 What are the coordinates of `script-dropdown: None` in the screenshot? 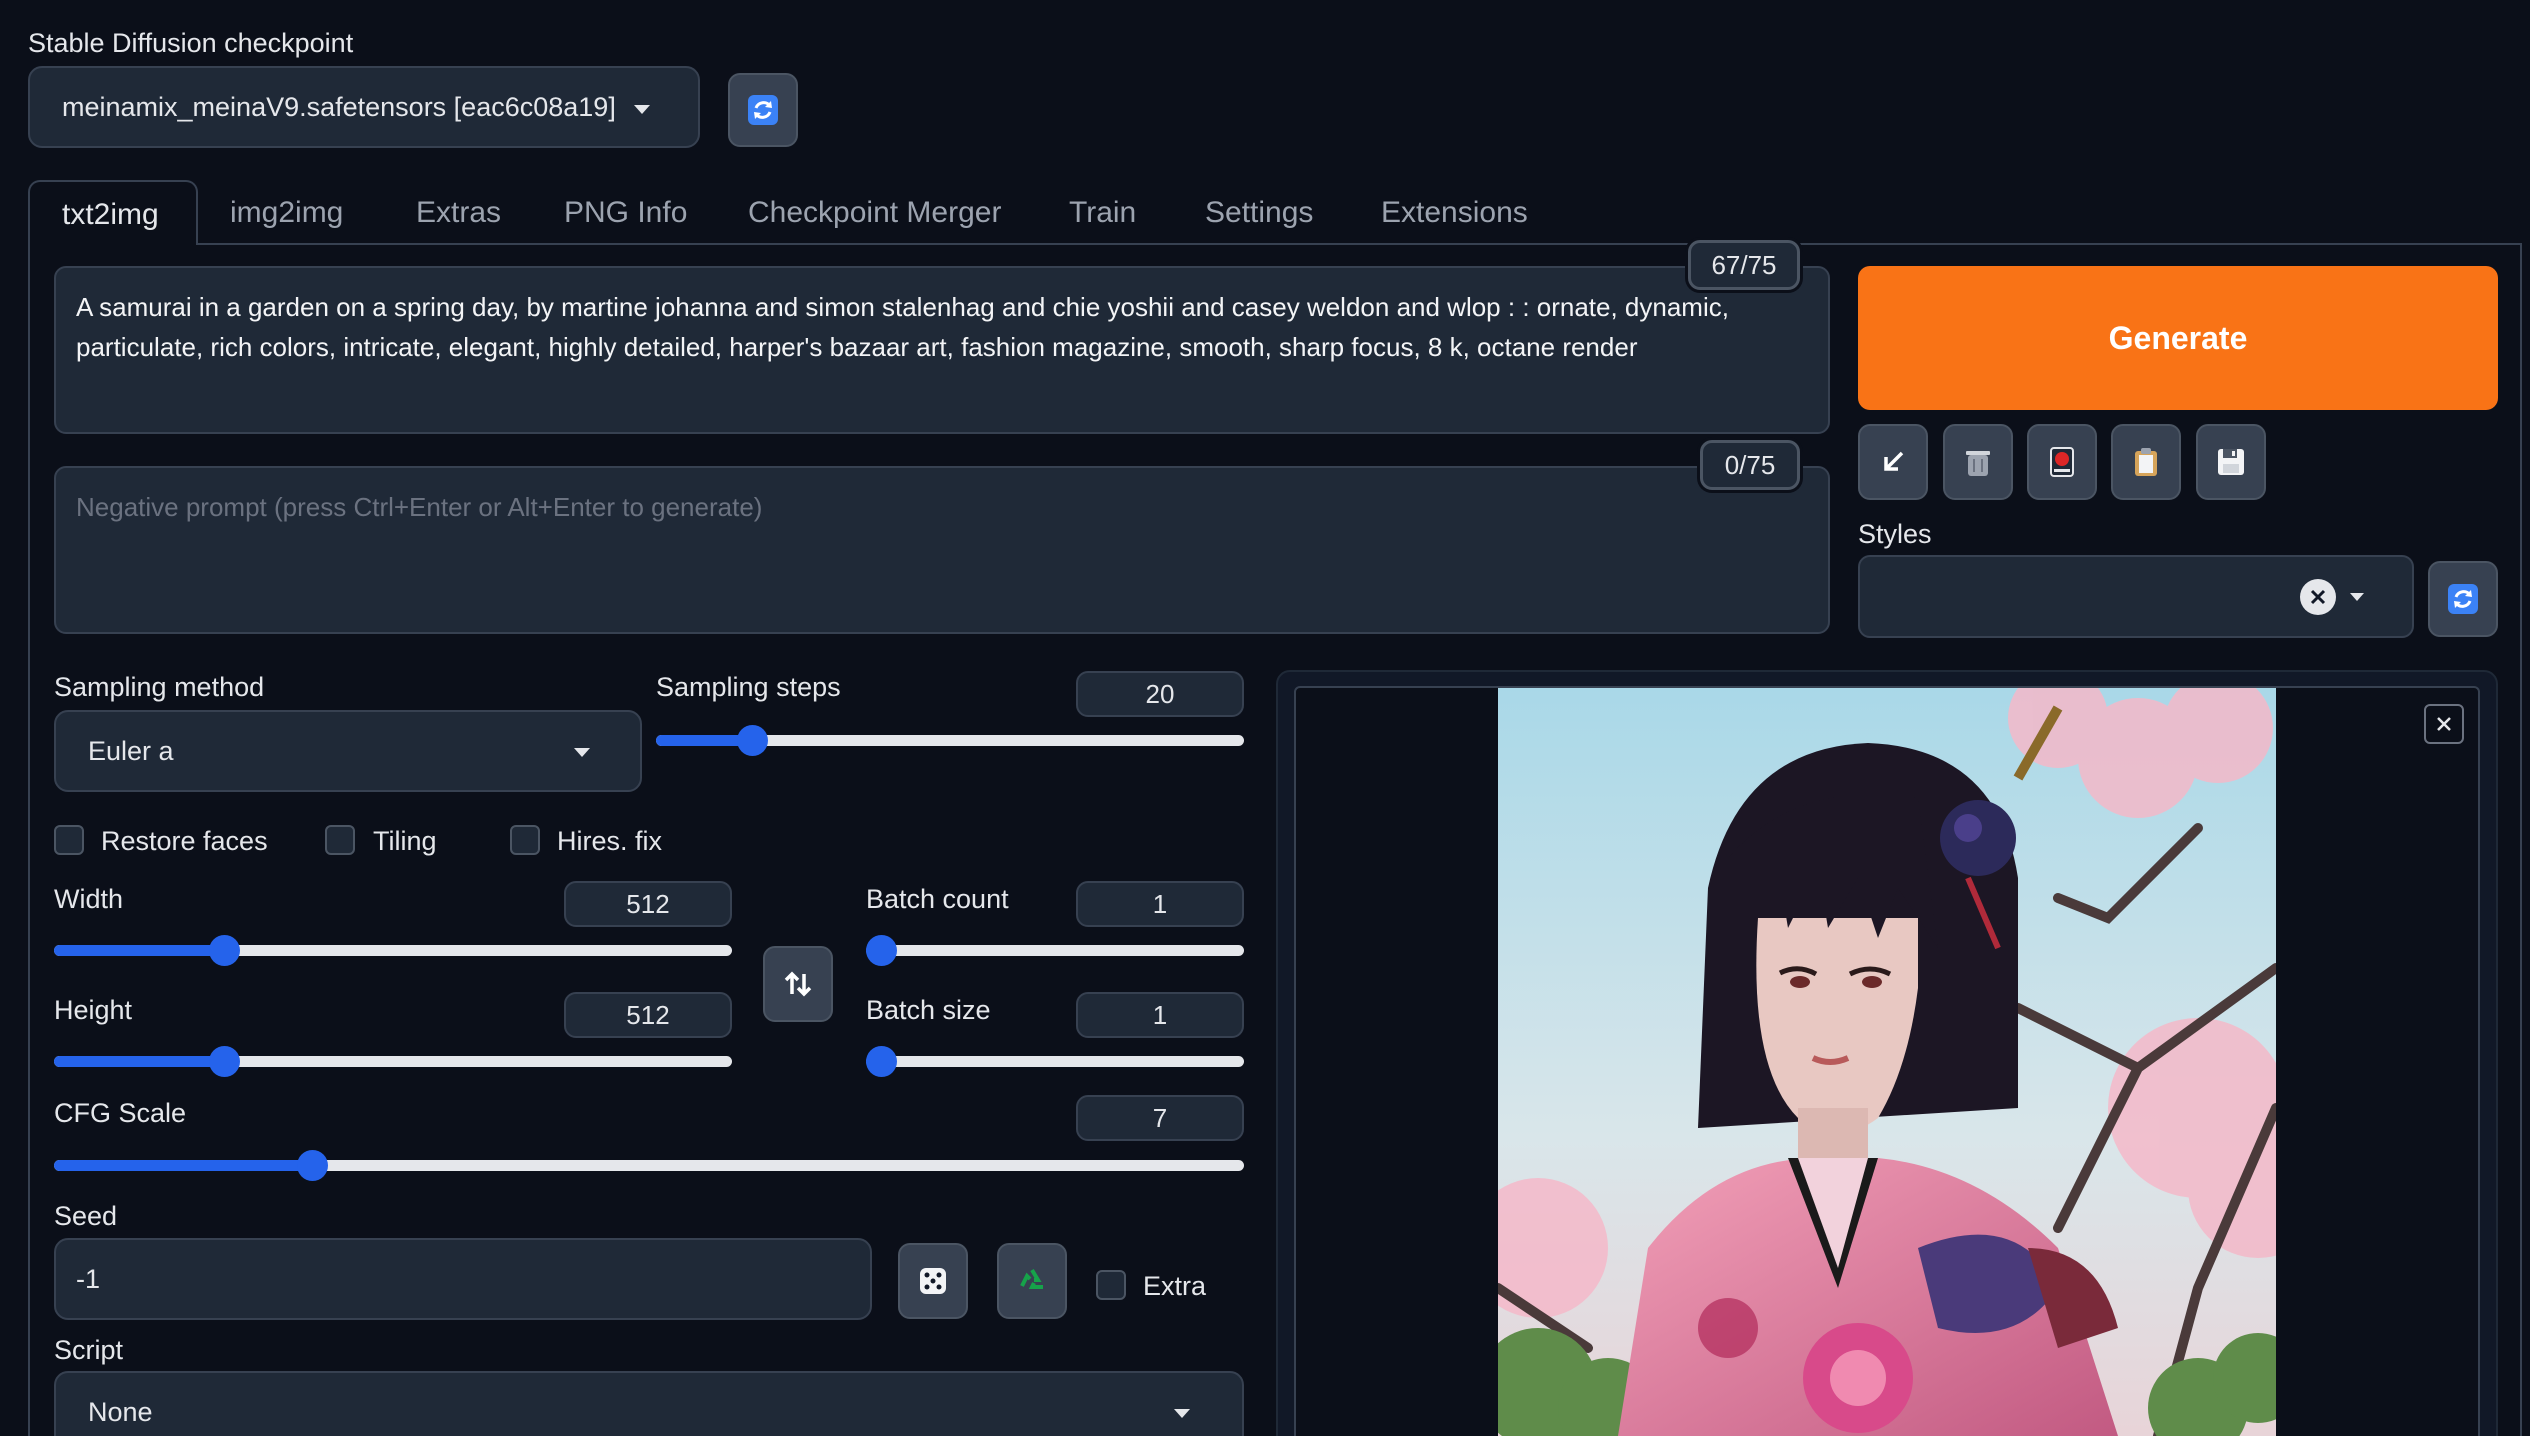 It's located at (649, 1403).